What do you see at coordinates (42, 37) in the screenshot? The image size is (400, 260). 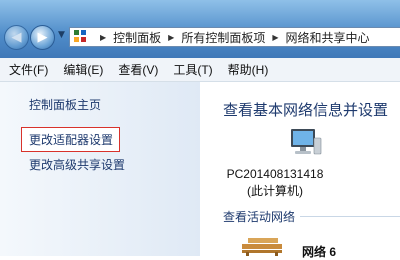 I see `forward-button: ▶` at bounding box center [42, 37].